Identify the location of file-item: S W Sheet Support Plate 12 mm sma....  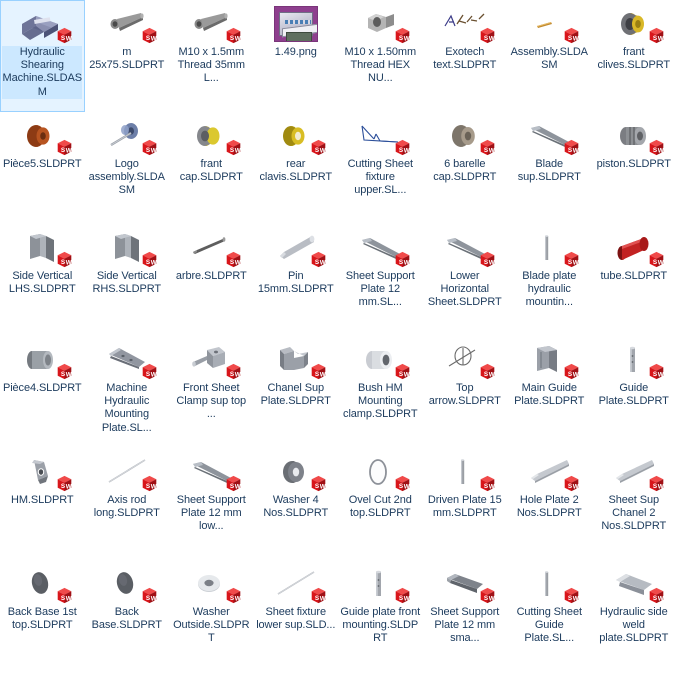
(465, 616).